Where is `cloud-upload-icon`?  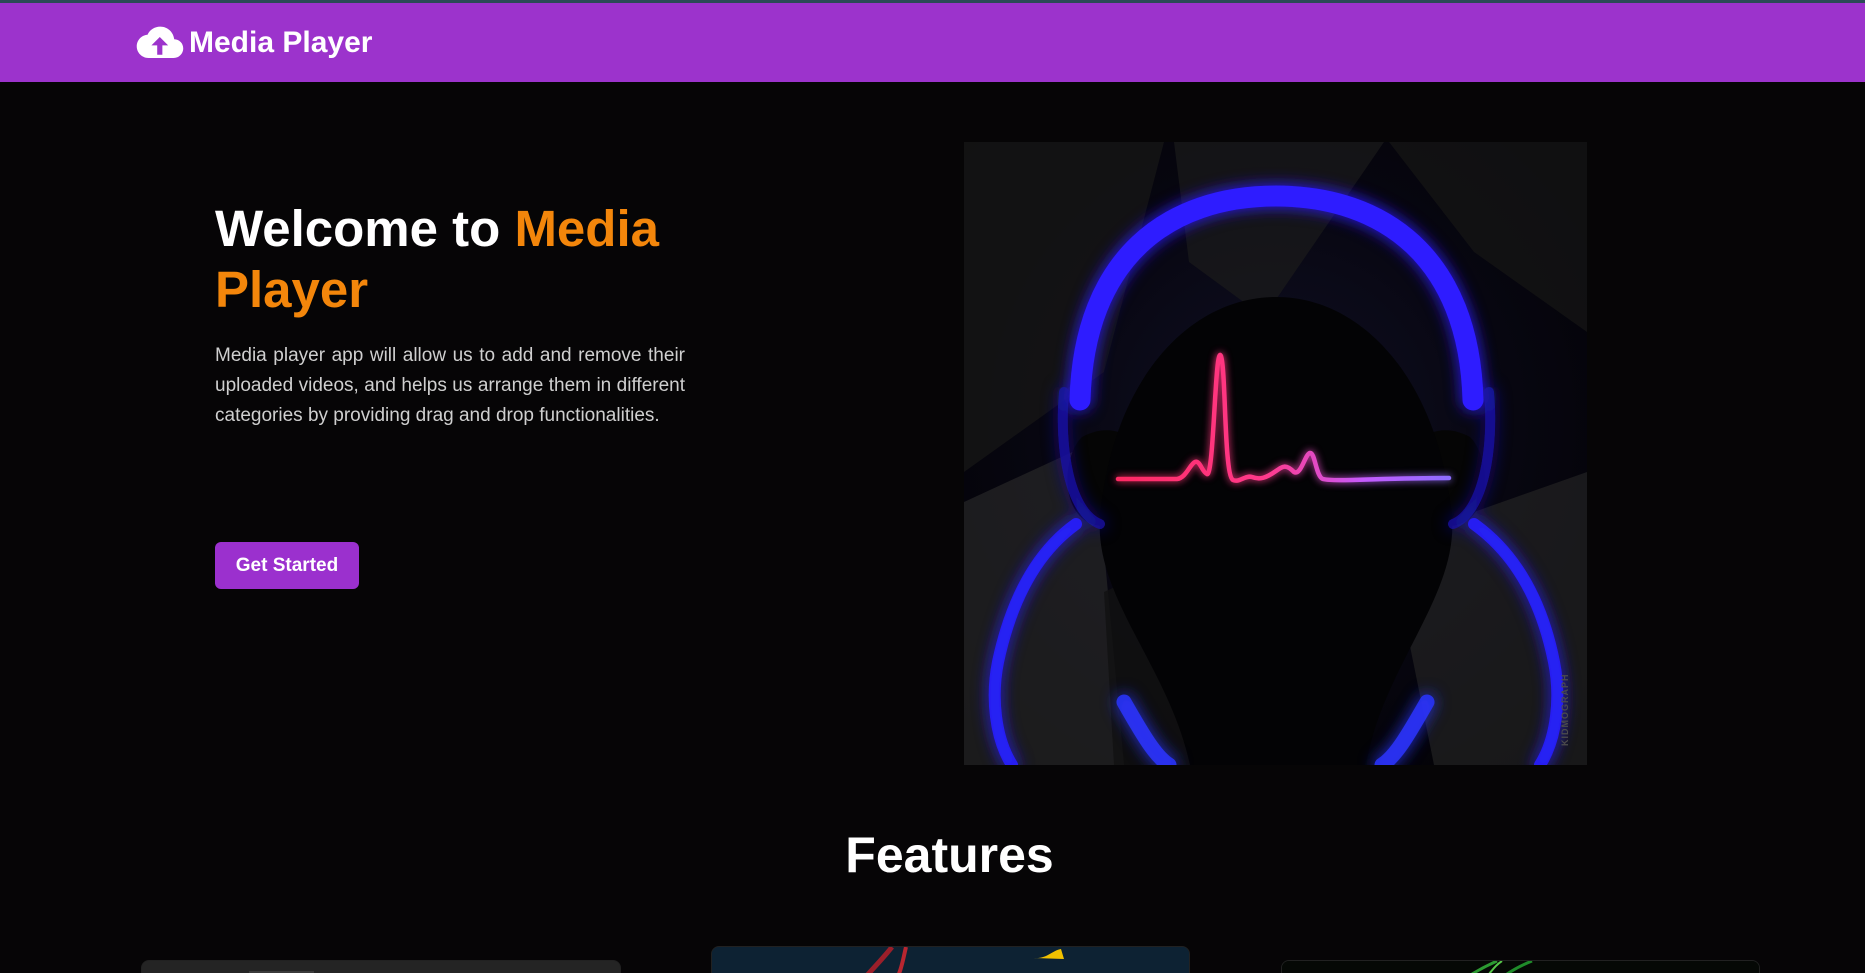
cloud-upload-icon is located at coordinates (160, 42).